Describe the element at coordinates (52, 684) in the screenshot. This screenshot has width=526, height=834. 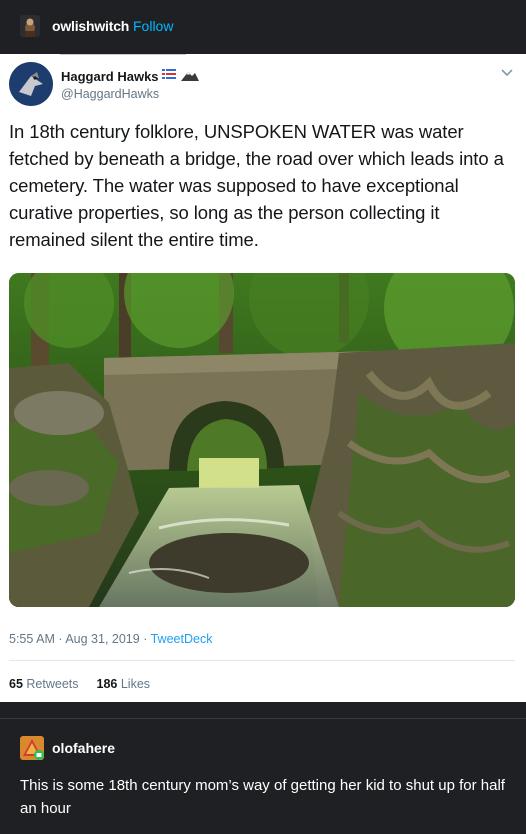
I see `retweets-label: Retweets` at that location.